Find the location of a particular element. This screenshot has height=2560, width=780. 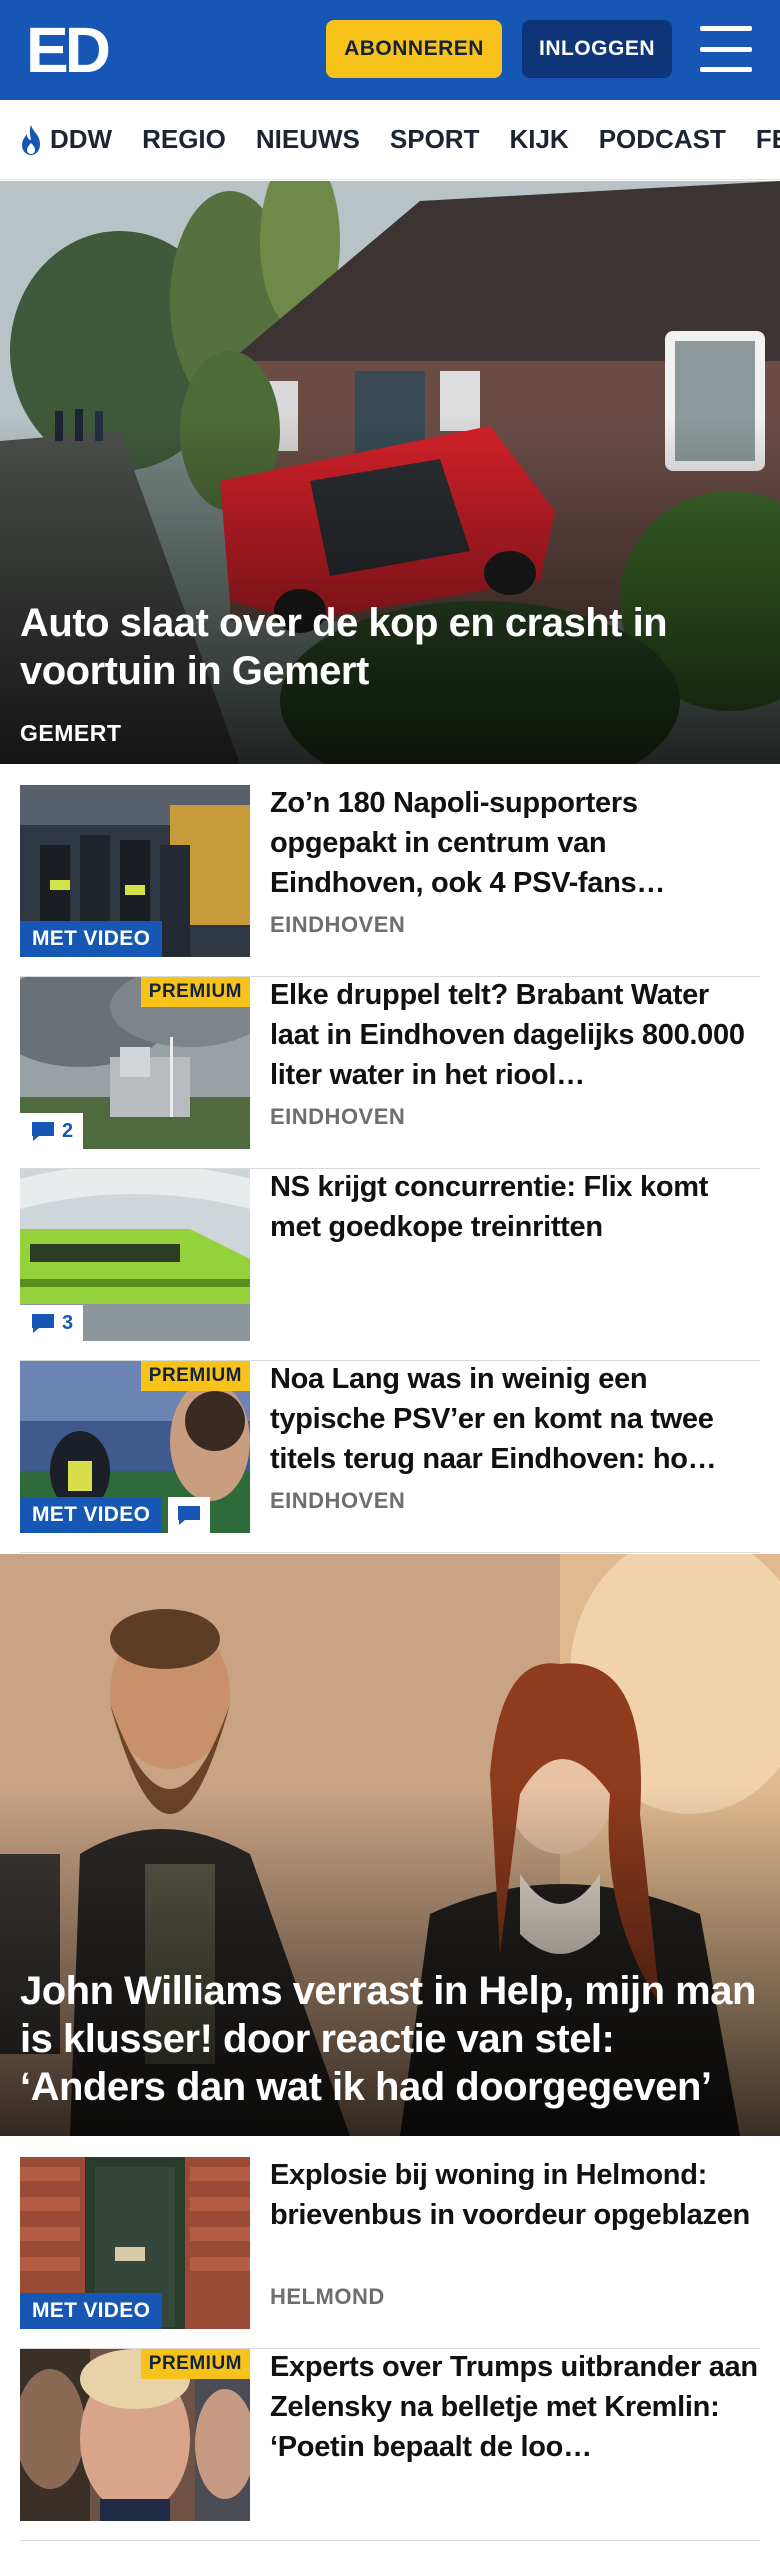

article-thumbnail: PREMIUM is located at coordinates (135, 2435).